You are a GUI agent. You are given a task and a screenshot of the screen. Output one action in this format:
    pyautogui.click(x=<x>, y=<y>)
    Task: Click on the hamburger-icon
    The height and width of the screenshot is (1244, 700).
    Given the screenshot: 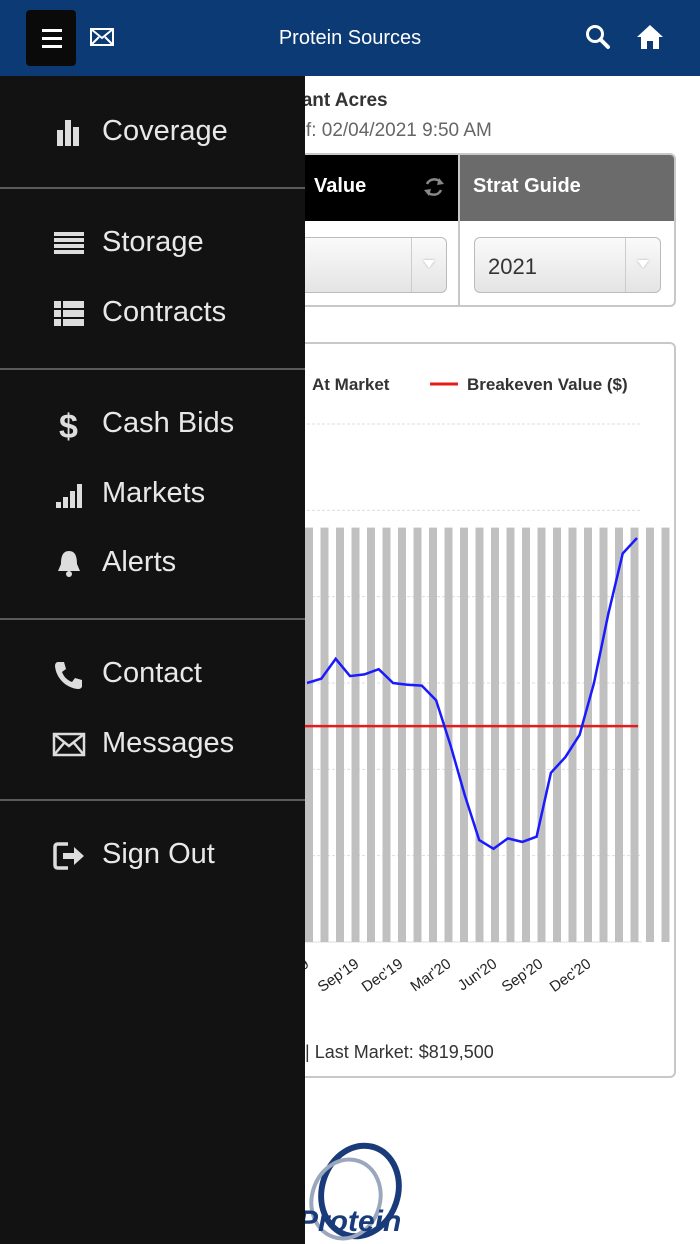 What is the action you would take?
    pyautogui.click(x=52, y=30)
    